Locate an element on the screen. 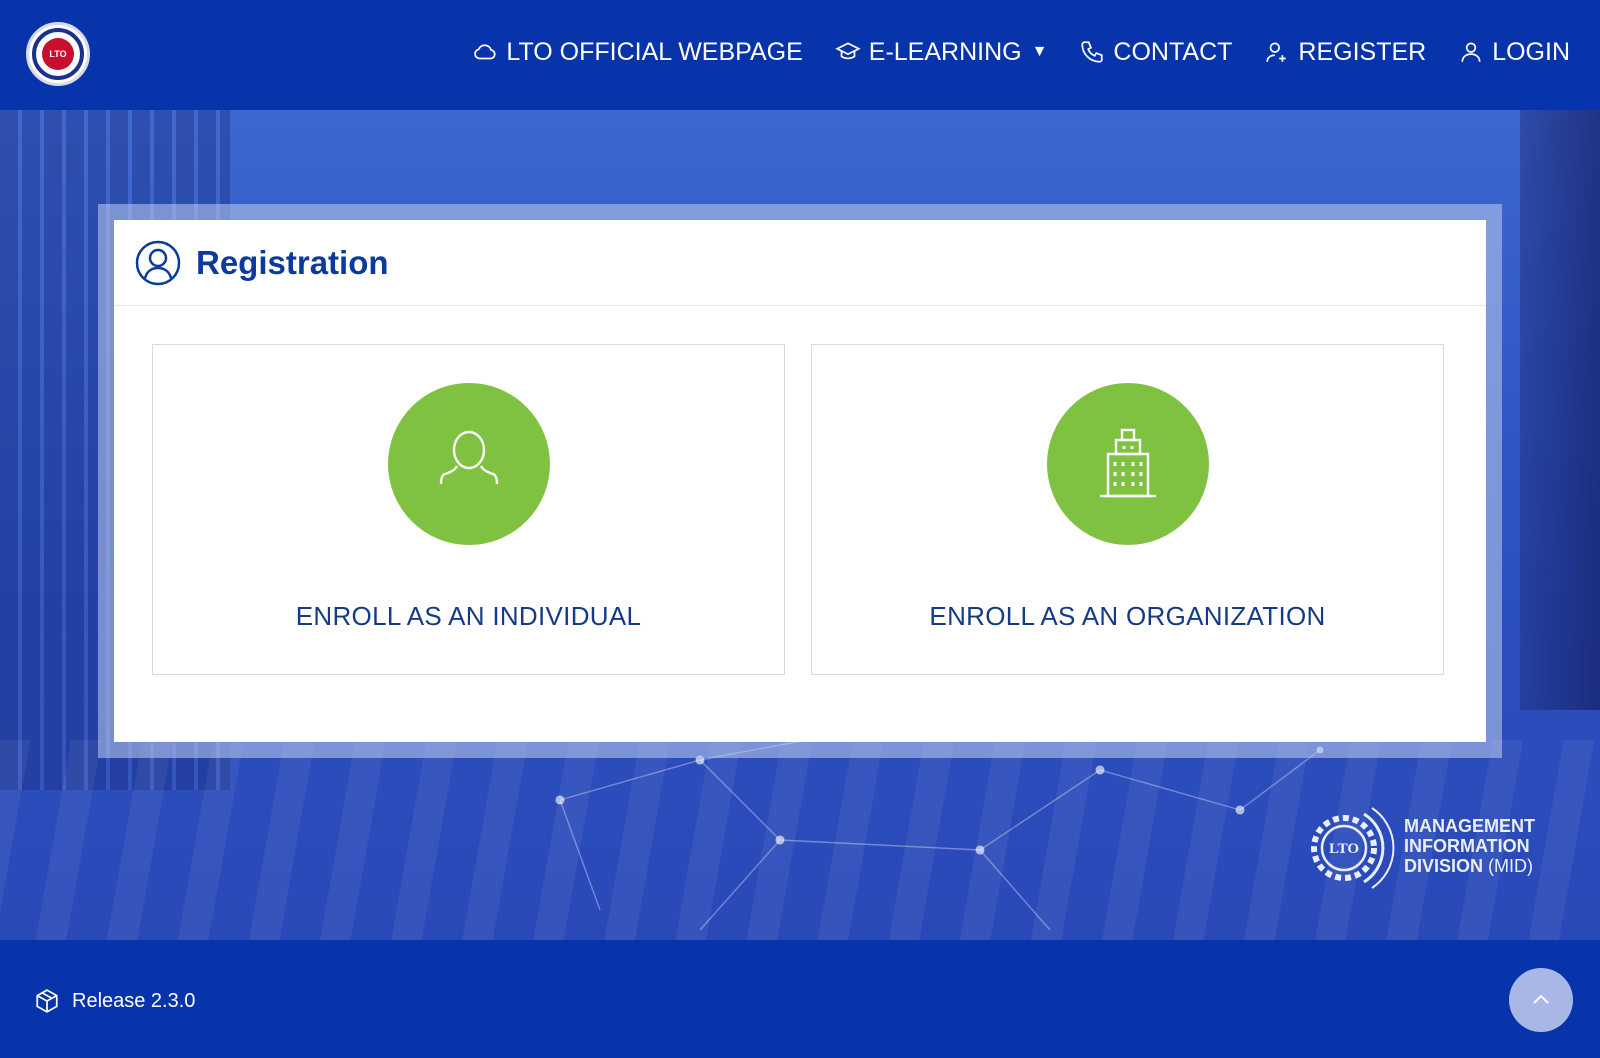 The height and width of the screenshot is (1058, 1600). enroll-organization-button: ENROLL AS AN ORGANIZATION is located at coordinates (1127, 509).